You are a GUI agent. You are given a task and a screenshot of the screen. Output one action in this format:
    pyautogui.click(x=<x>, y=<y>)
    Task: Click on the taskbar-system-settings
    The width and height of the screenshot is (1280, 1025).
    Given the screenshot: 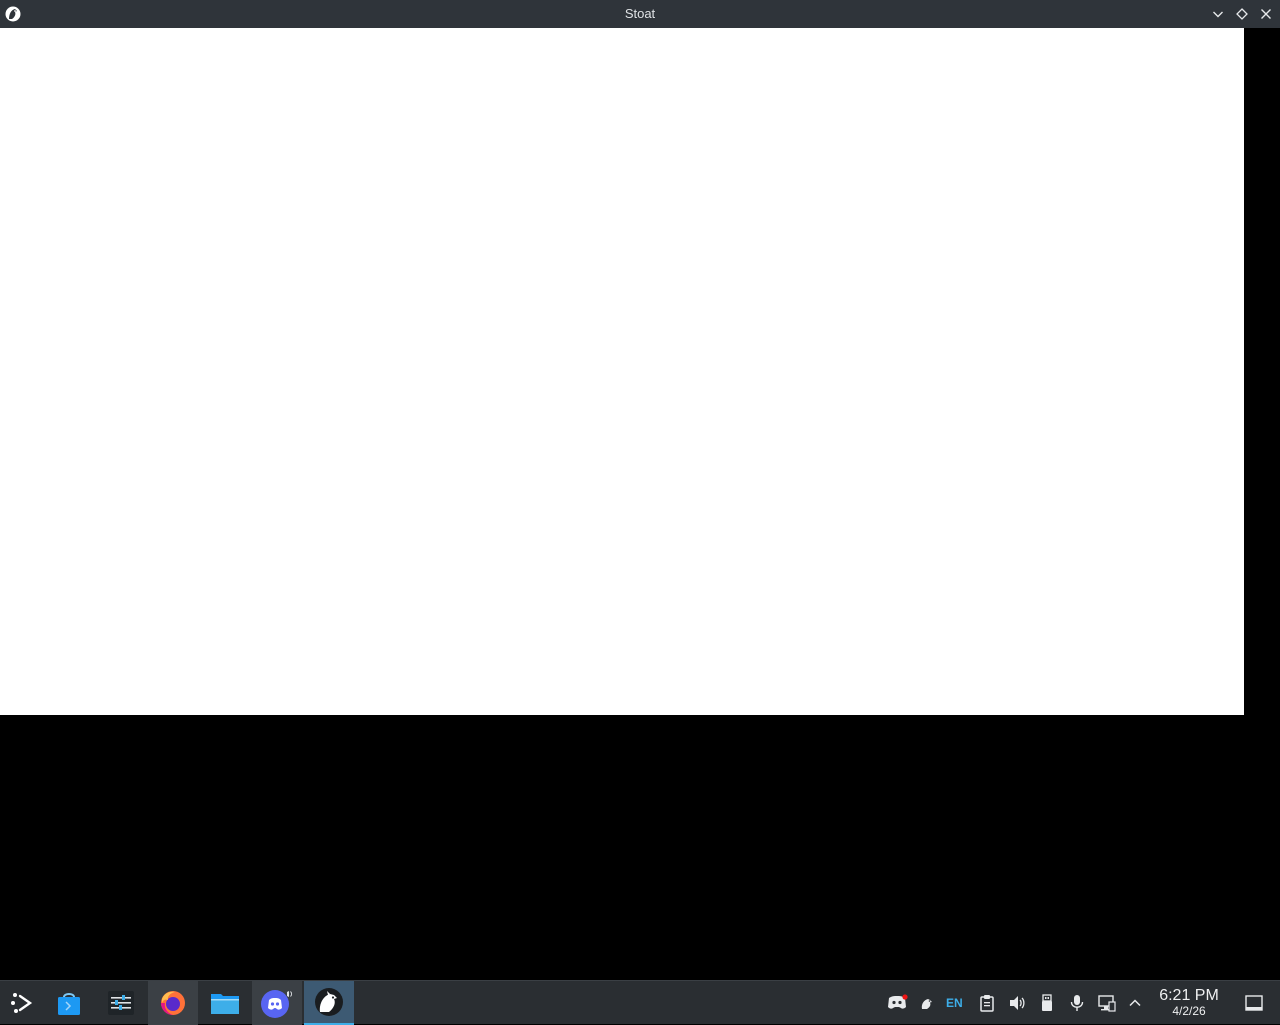 What is the action you would take?
    pyautogui.click(x=121, y=1003)
    